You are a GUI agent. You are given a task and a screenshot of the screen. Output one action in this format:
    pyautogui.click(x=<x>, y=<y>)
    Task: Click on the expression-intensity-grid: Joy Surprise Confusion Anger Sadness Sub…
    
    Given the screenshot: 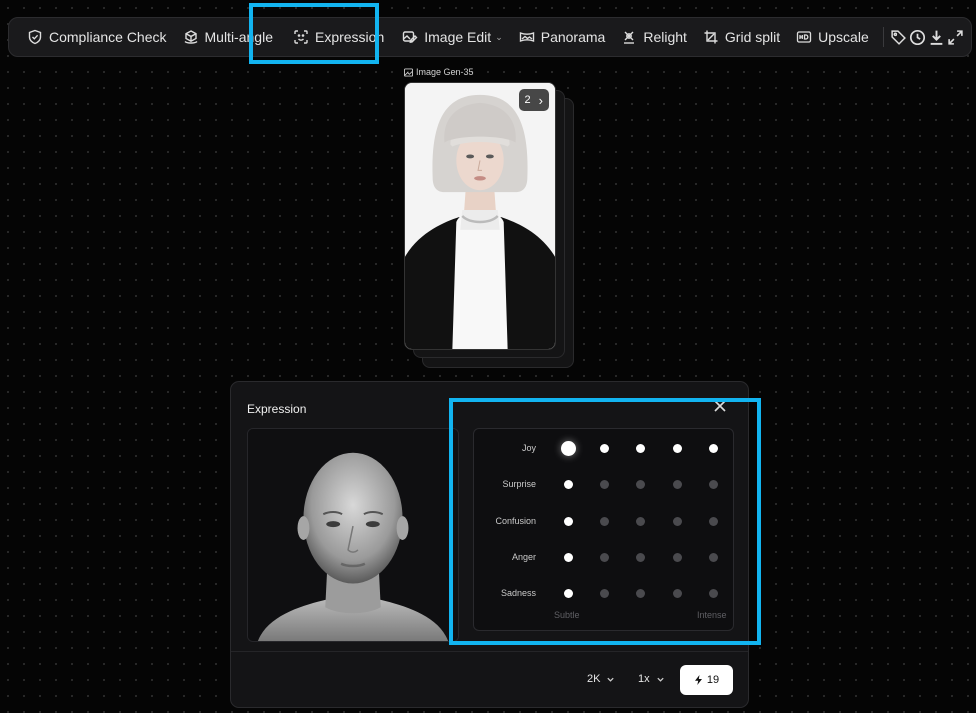 What is the action you would take?
    pyautogui.click(x=603, y=529)
    